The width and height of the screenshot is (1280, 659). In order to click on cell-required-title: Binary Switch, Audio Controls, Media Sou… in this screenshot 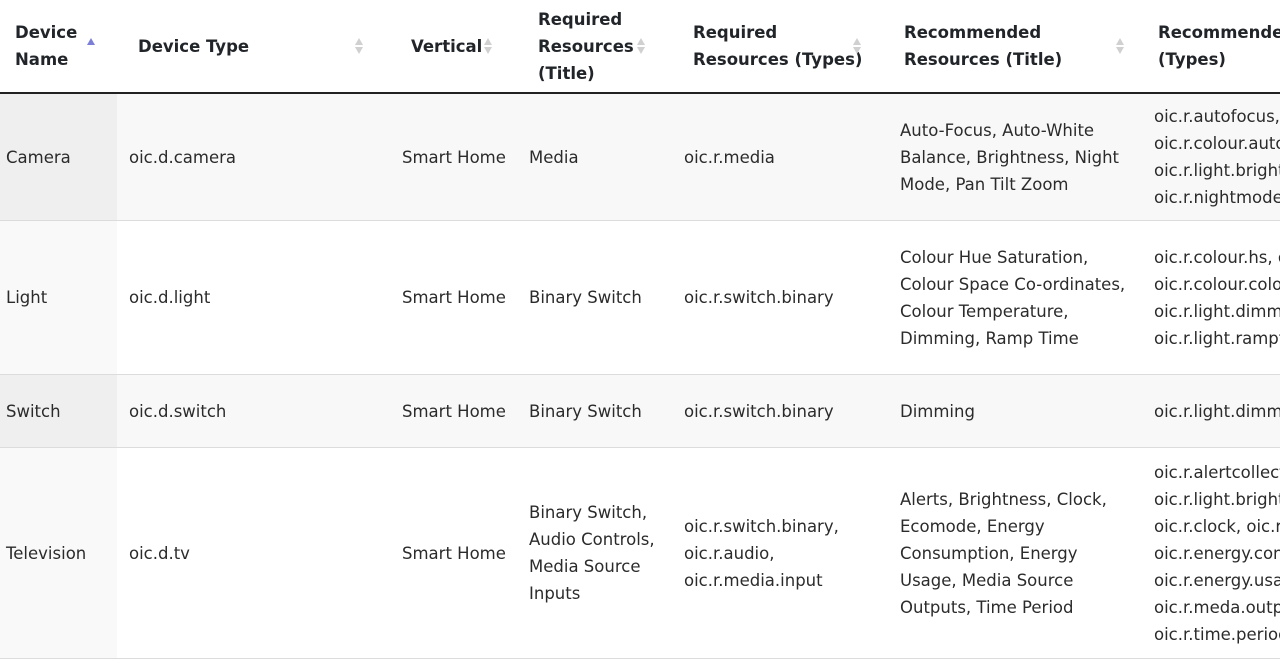, I will do `click(594, 553)`.